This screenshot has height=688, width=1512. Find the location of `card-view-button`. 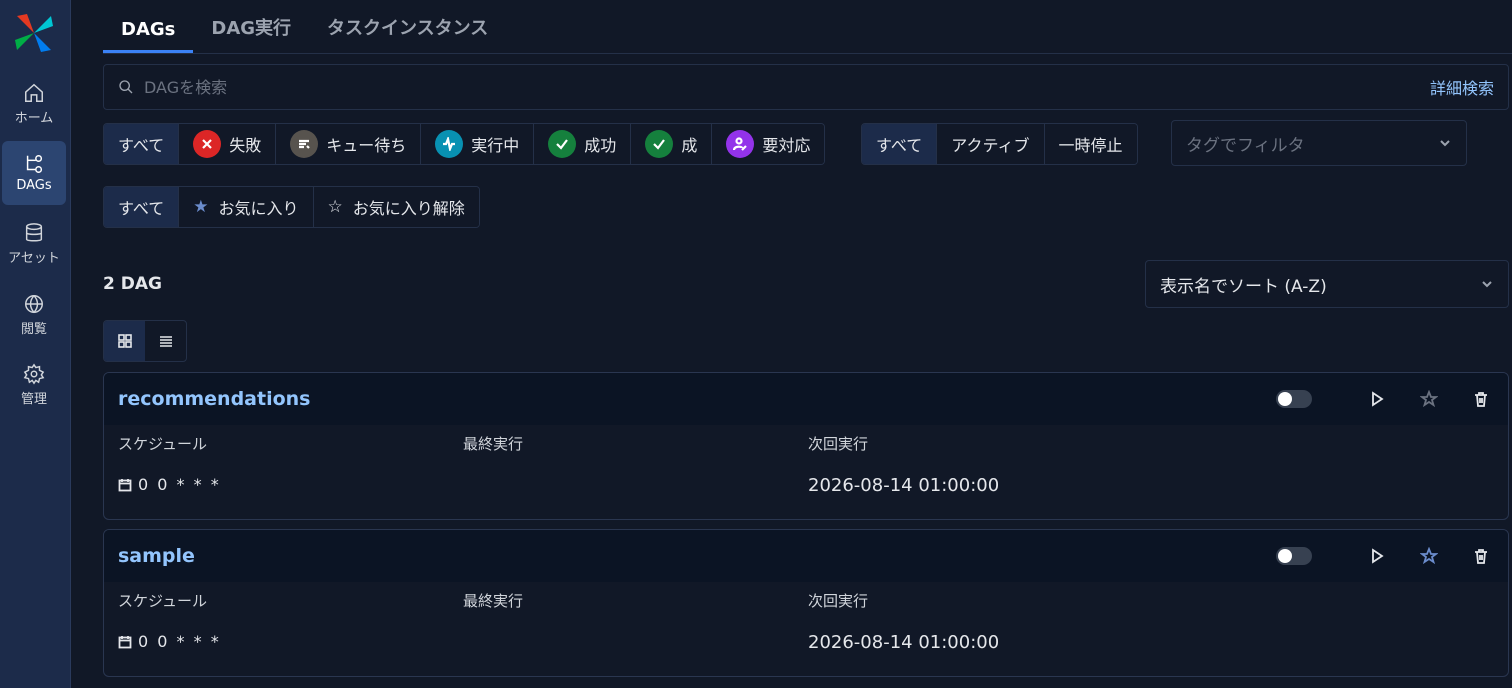

card-view-button is located at coordinates (124, 341).